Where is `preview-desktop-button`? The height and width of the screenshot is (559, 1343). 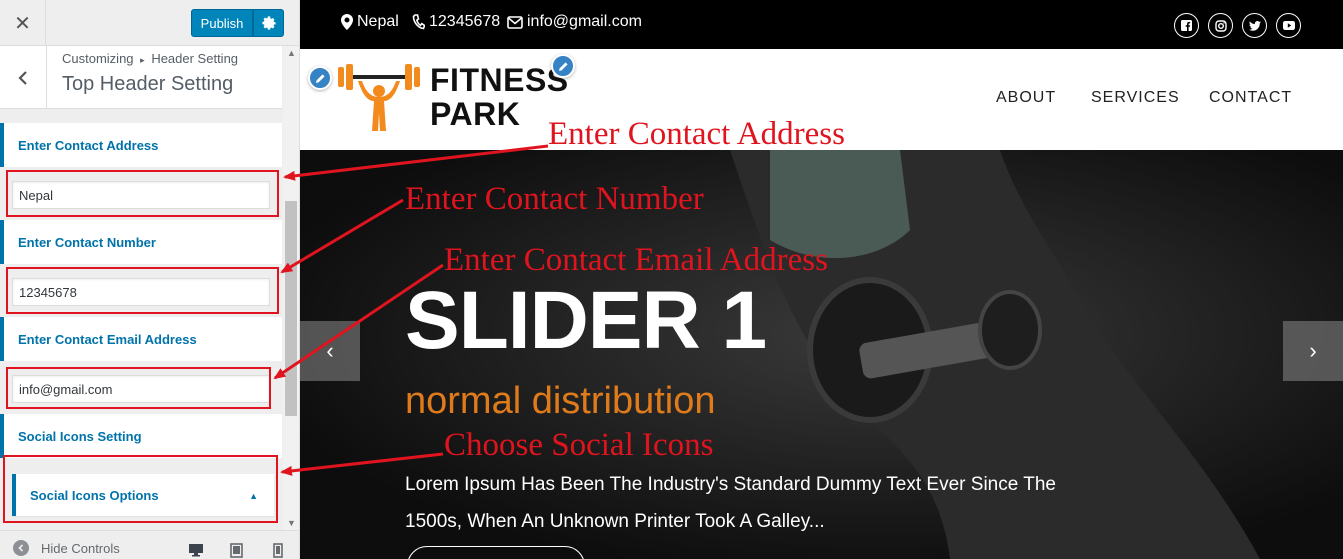 preview-desktop-button is located at coordinates (196, 550).